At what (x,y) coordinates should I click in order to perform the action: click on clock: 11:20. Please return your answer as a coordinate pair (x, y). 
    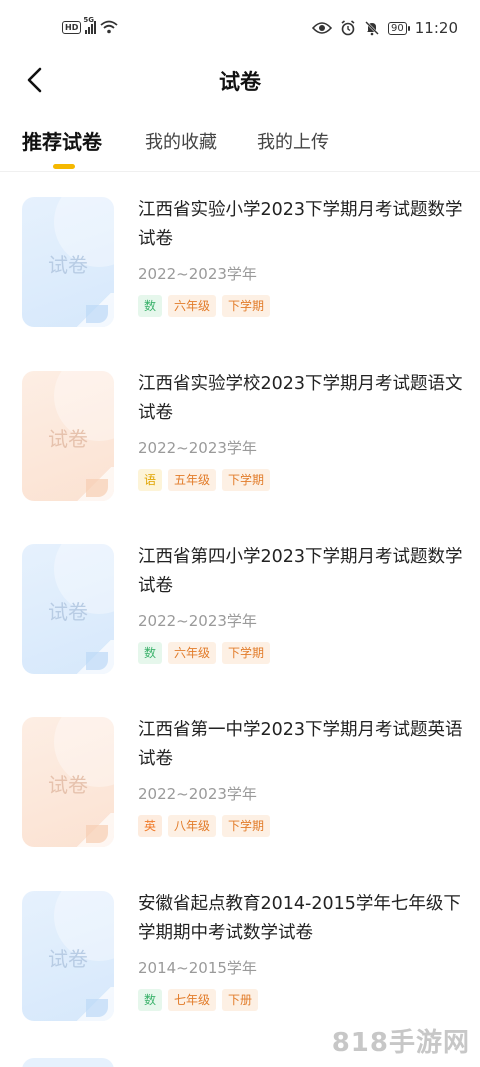
    Looking at the image, I should click on (436, 28).